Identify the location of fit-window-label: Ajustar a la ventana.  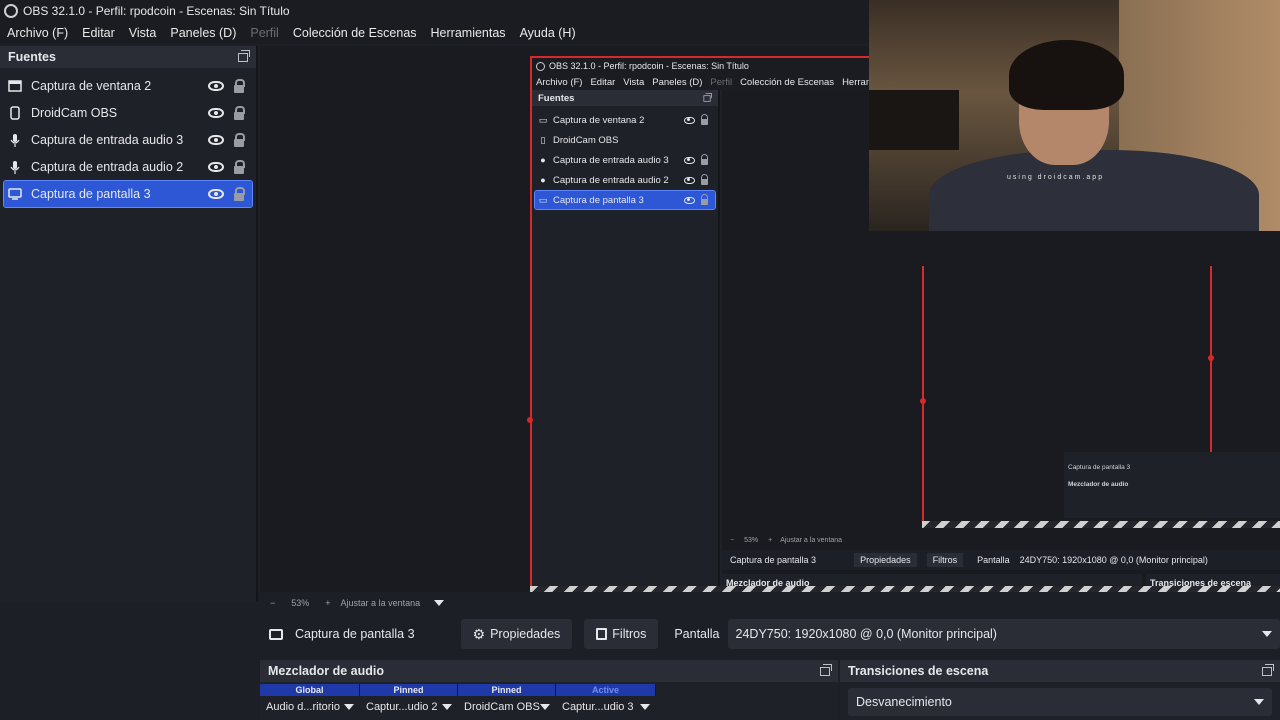
(381, 603).